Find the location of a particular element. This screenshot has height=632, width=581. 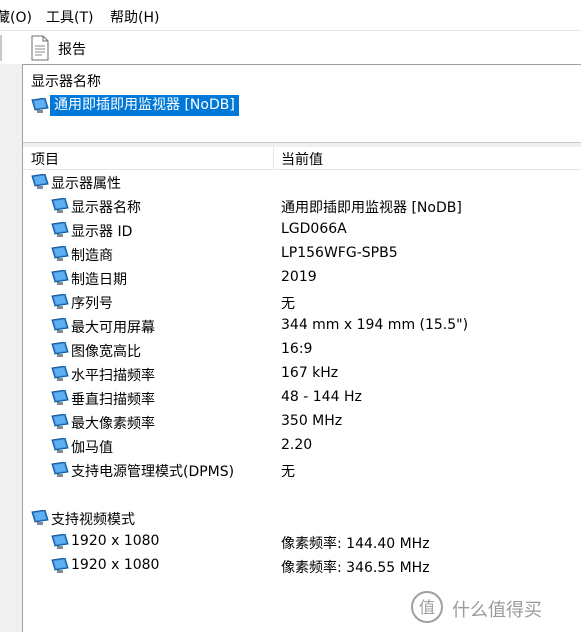

row-name: 序列号 is located at coordinates (92, 304).